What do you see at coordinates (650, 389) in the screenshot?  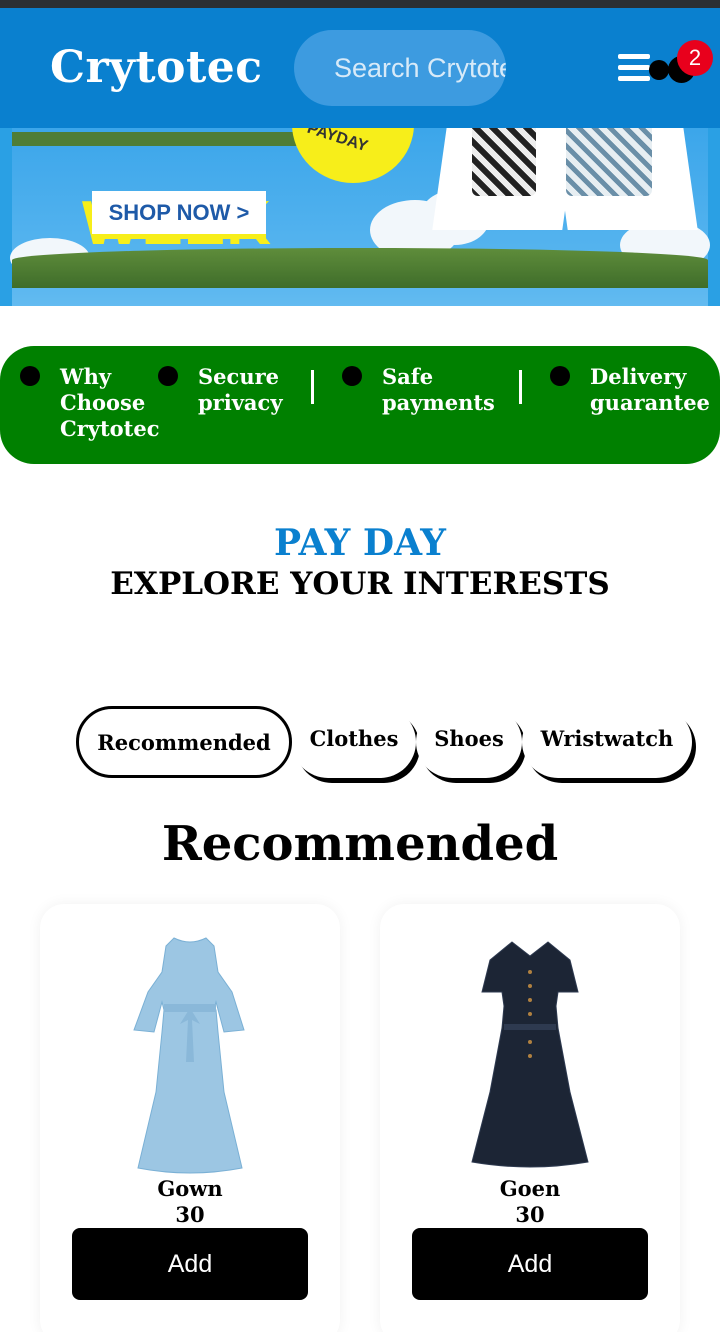 I see `info-delivery-guarantee: Delivery guarantee` at bounding box center [650, 389].